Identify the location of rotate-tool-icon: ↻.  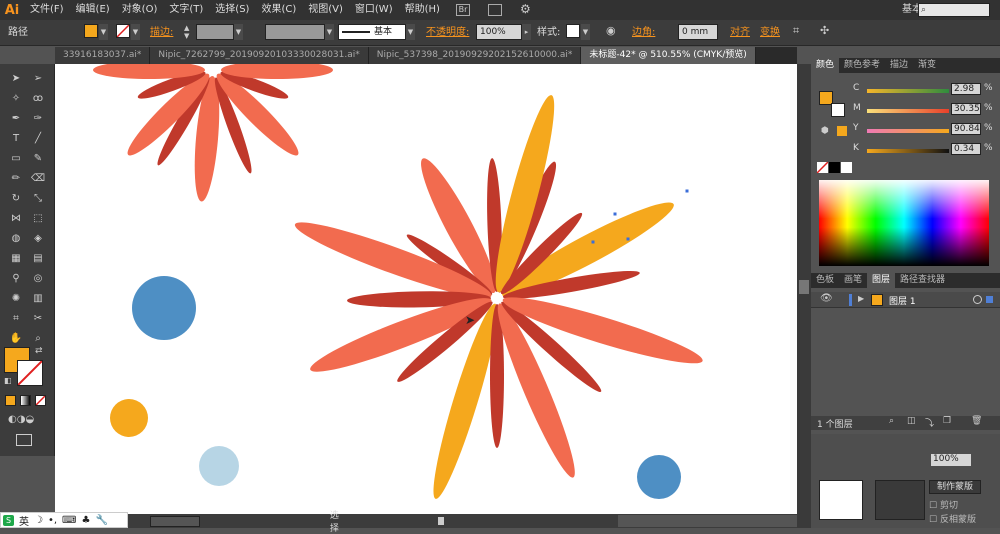
(16, 199).